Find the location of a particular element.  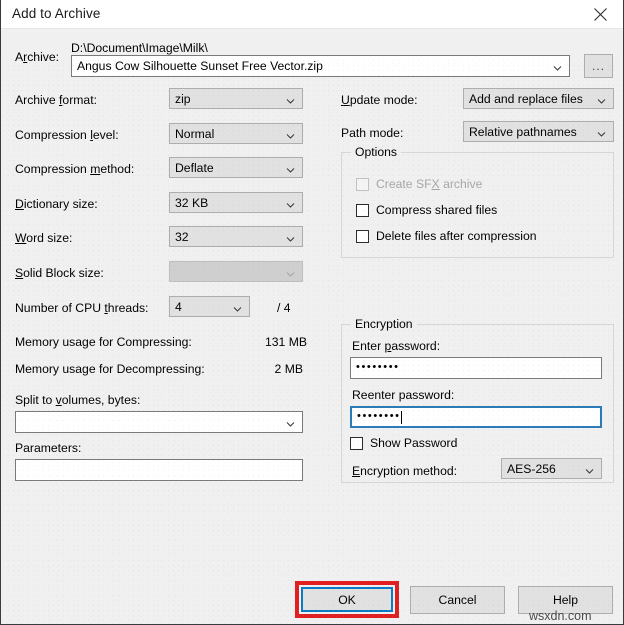

solid-block-size-label: Solid Block size: is located at coordinates (59, 273).